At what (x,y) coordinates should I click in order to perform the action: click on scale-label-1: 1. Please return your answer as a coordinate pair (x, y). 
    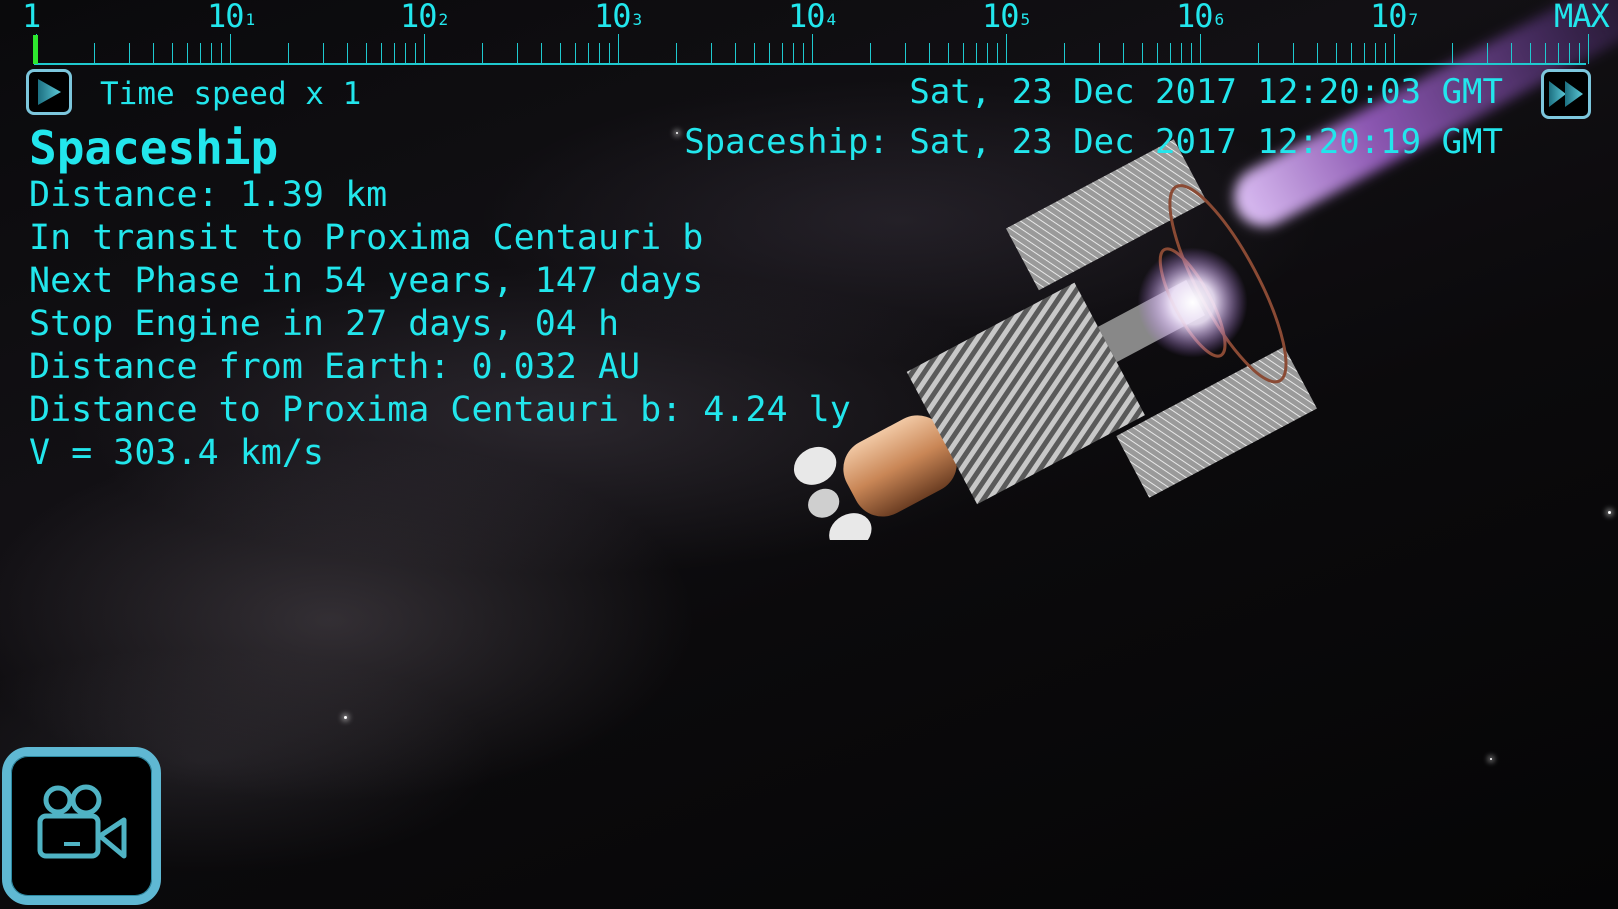
    Looking at the image, I should click on (31, 17).